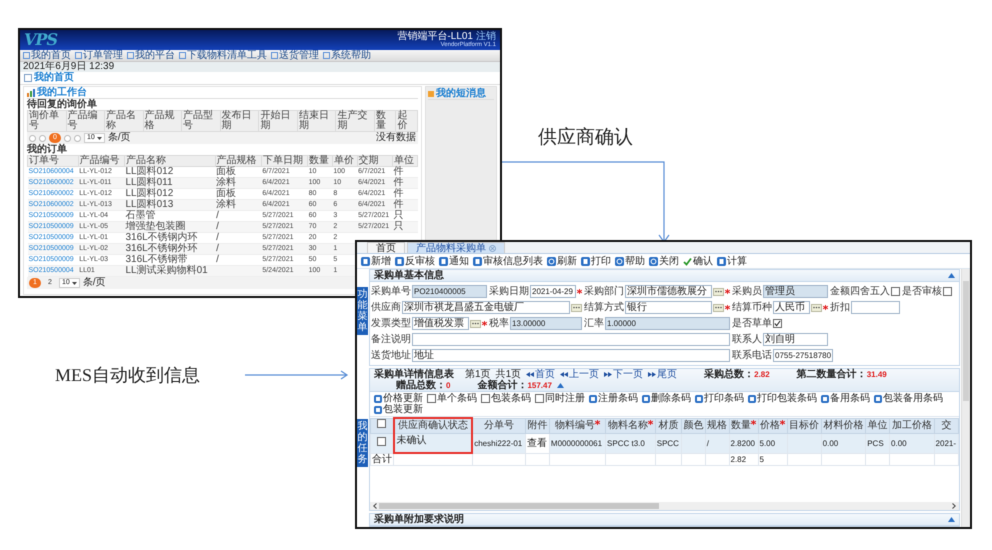 This screenshot has width=992, height=550. What do you see at coordinates (743, 459) in the screenshot?
I see `table-cell: 2.82` at bounding box center [743, 459].